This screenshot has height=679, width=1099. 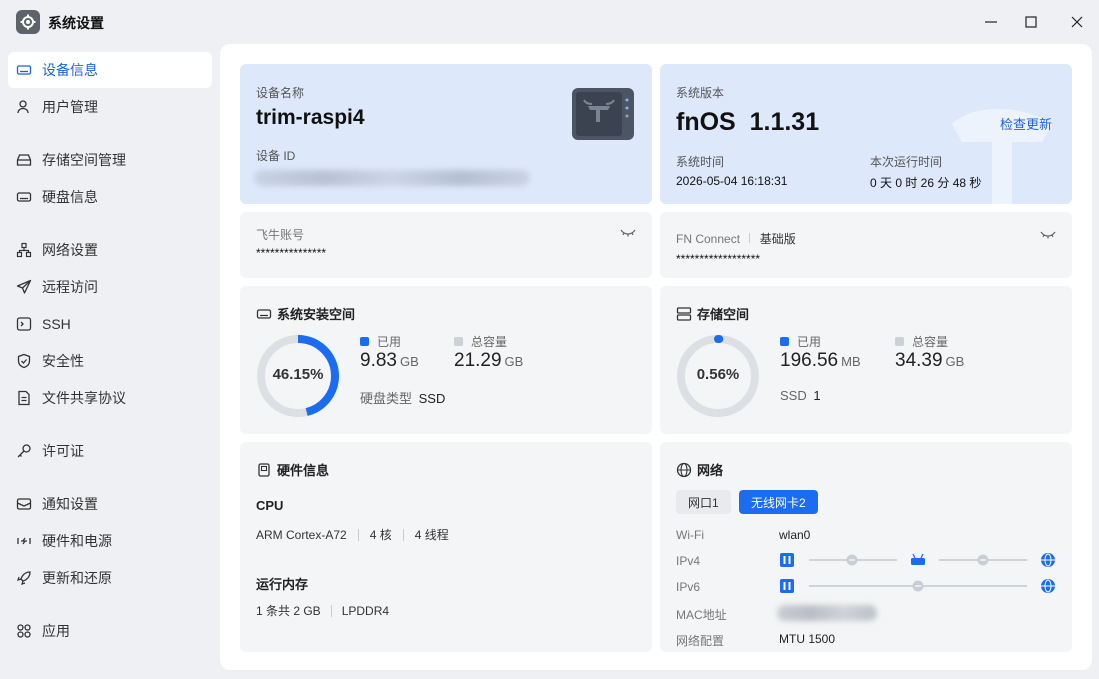 I want to click on apps-icon, so click(x=24, y=631).